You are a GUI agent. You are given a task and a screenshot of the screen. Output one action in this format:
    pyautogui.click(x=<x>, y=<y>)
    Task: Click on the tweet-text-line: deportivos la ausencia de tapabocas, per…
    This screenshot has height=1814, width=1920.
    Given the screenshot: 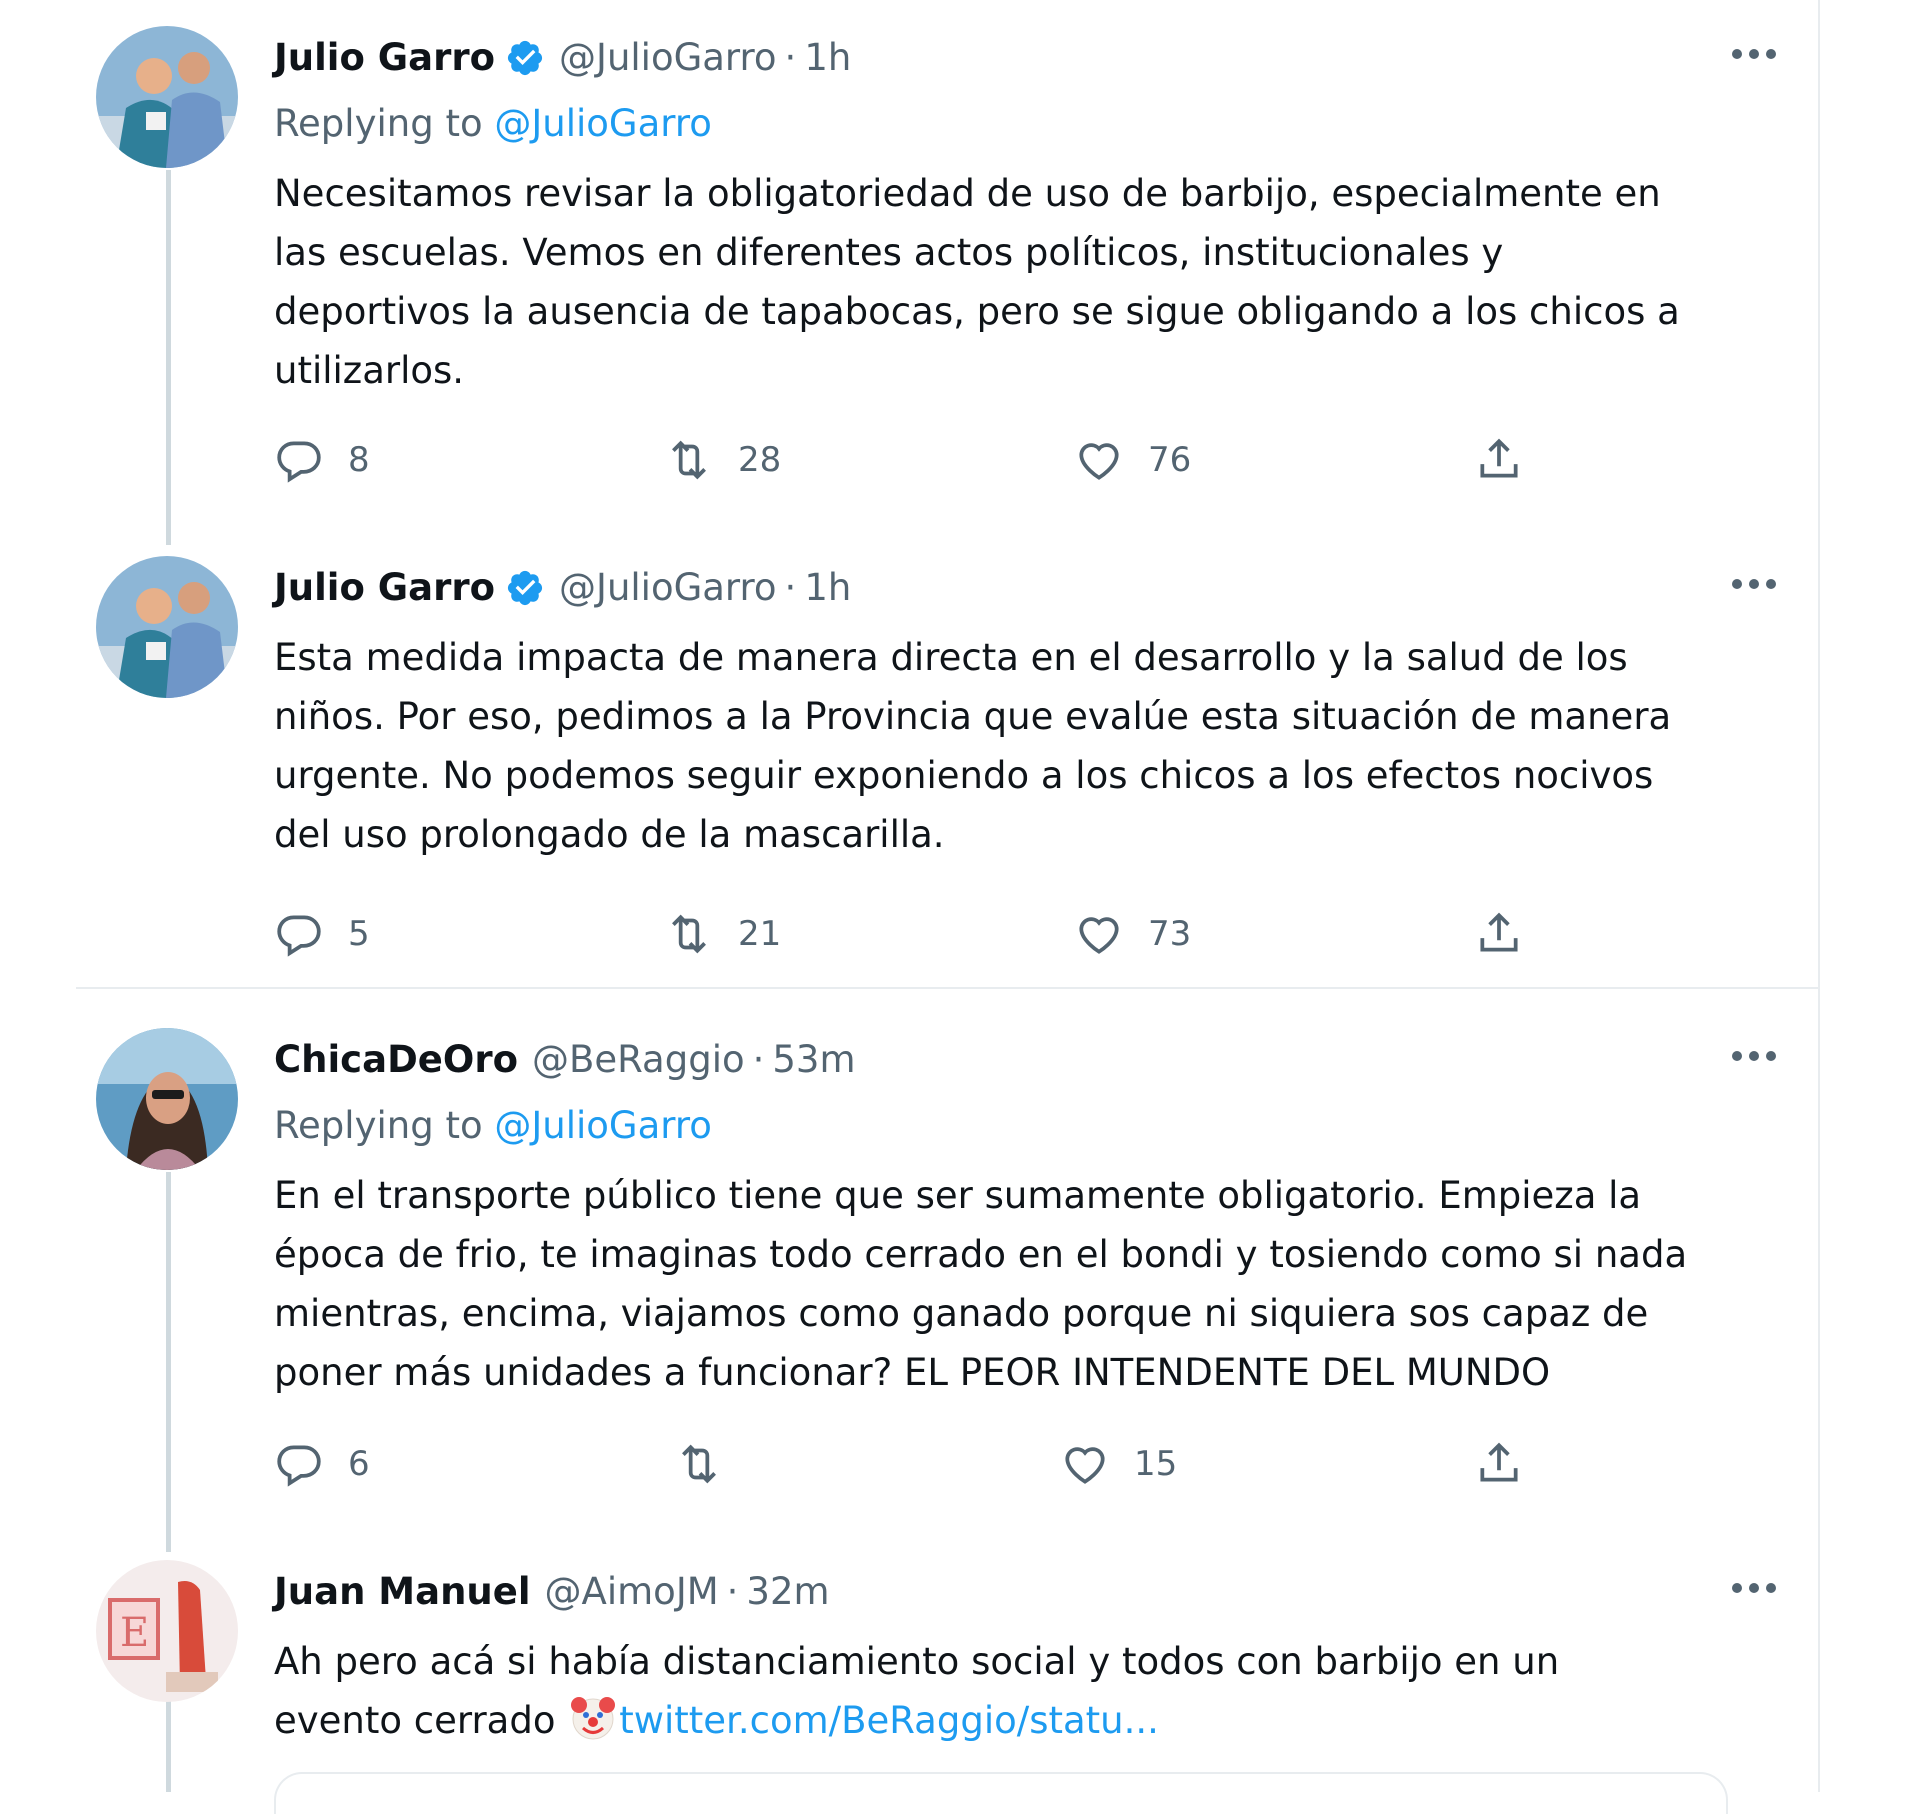 What is the action you would take?
    pyautogui.click(x=977, y=311)
    